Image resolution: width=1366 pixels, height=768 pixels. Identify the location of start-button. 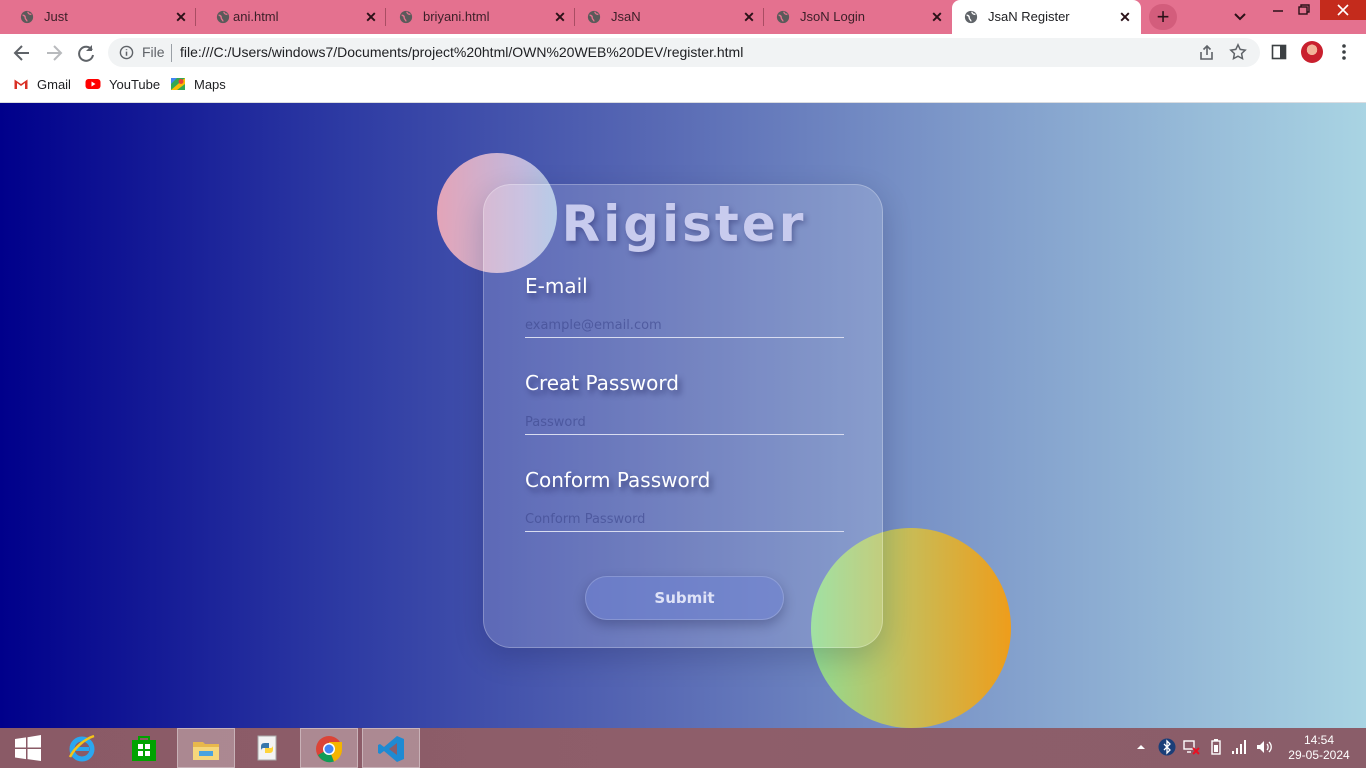
(29, 748).